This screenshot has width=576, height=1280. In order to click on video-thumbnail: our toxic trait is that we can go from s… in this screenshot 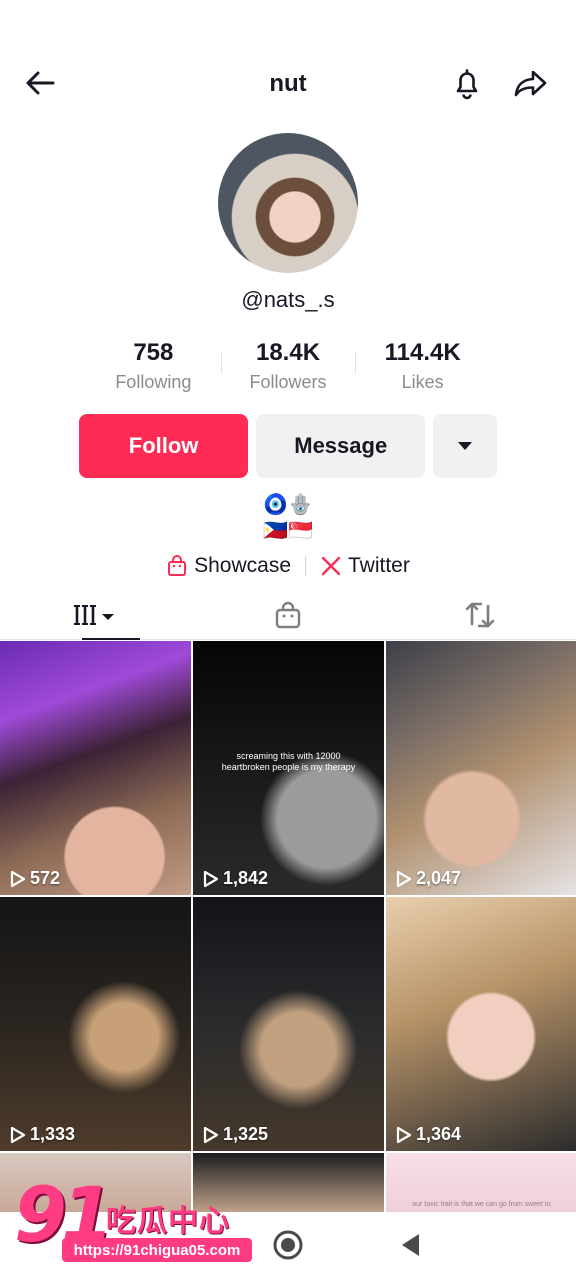, I will do `click(481, 1183)`.